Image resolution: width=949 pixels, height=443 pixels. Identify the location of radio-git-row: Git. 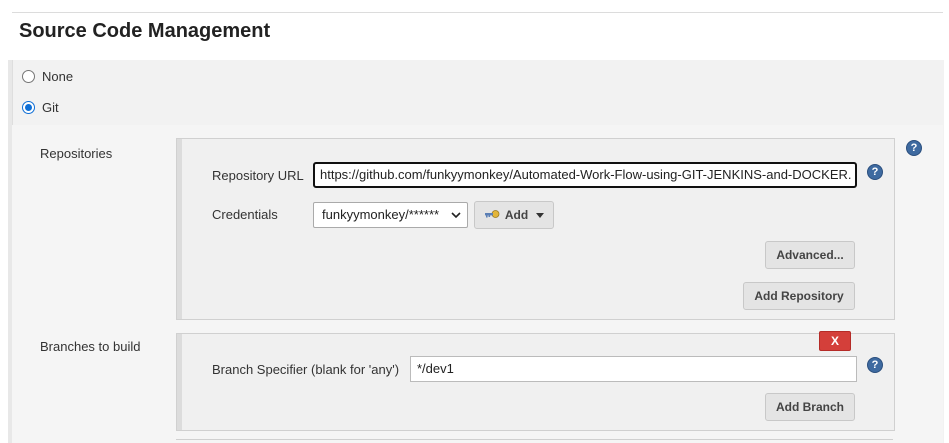
(40, 107).